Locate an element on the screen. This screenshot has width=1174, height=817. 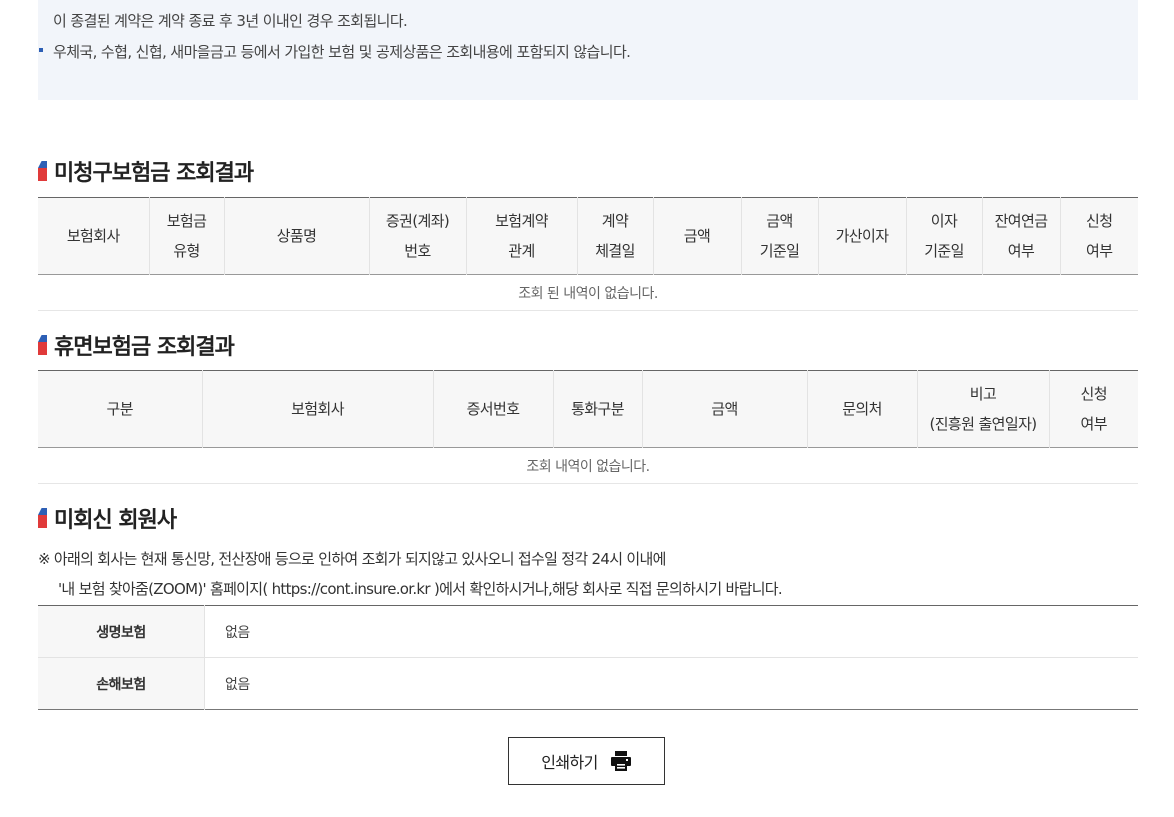
column-header: 증권(계좌) 번호 is located at coordinates (417, 236).